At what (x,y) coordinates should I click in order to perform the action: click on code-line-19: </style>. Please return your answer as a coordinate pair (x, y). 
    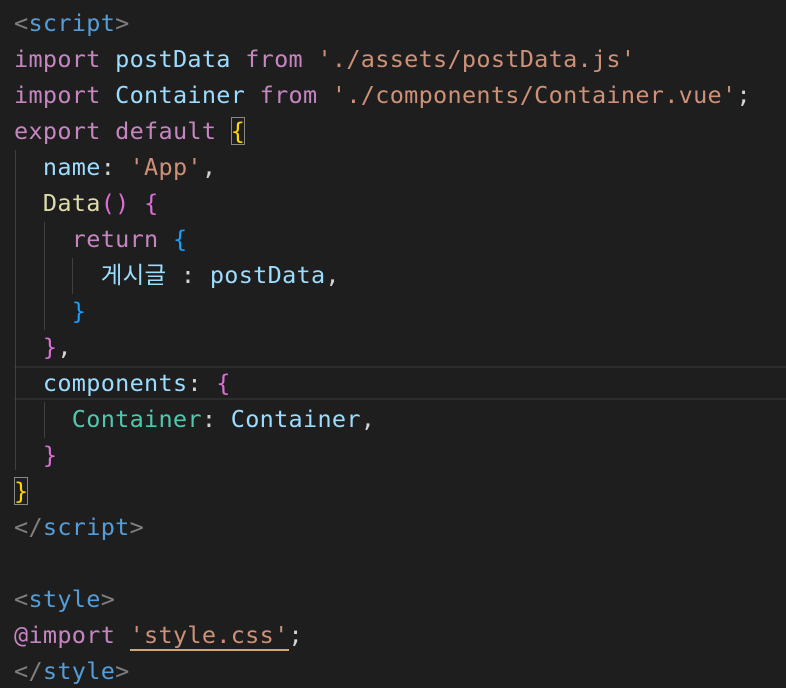
    Looking at the image, I should click on (72, 670).